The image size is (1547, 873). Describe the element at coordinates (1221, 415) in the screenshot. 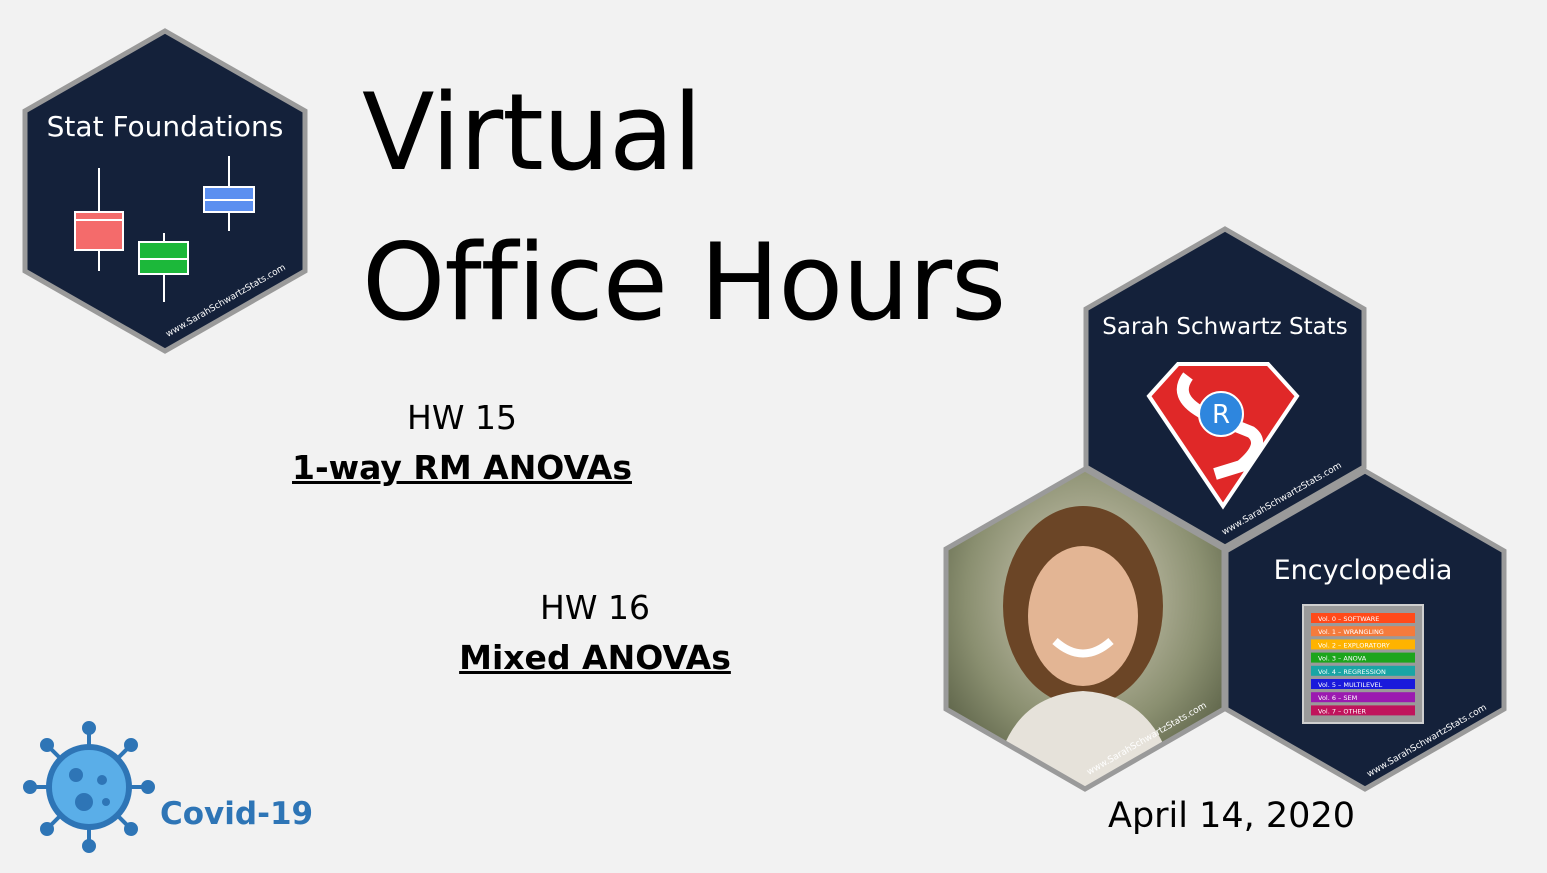

I see `r-badge-text: R` at that location.